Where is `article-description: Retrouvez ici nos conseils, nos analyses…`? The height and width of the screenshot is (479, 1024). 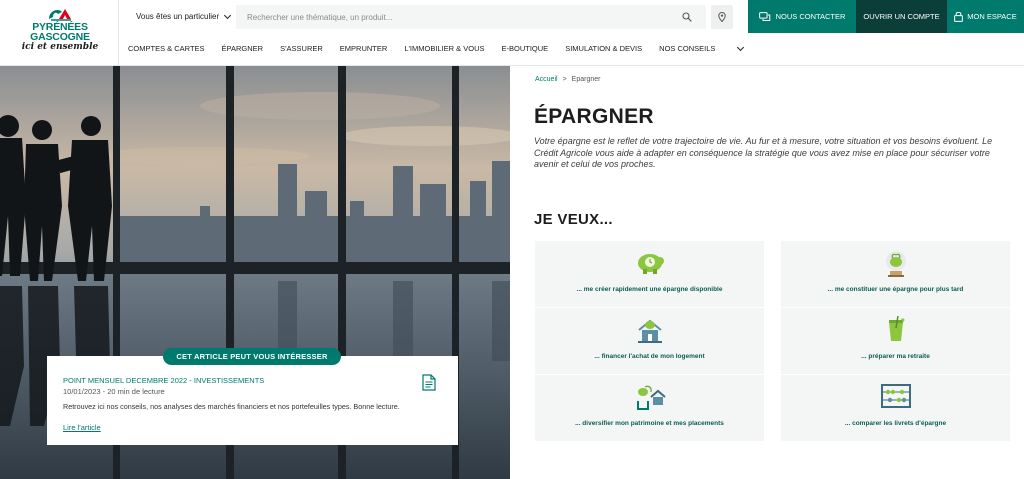
article-description: Retrouvez ici nos conseils, nos analyses… is located at coordinates (231, 406).